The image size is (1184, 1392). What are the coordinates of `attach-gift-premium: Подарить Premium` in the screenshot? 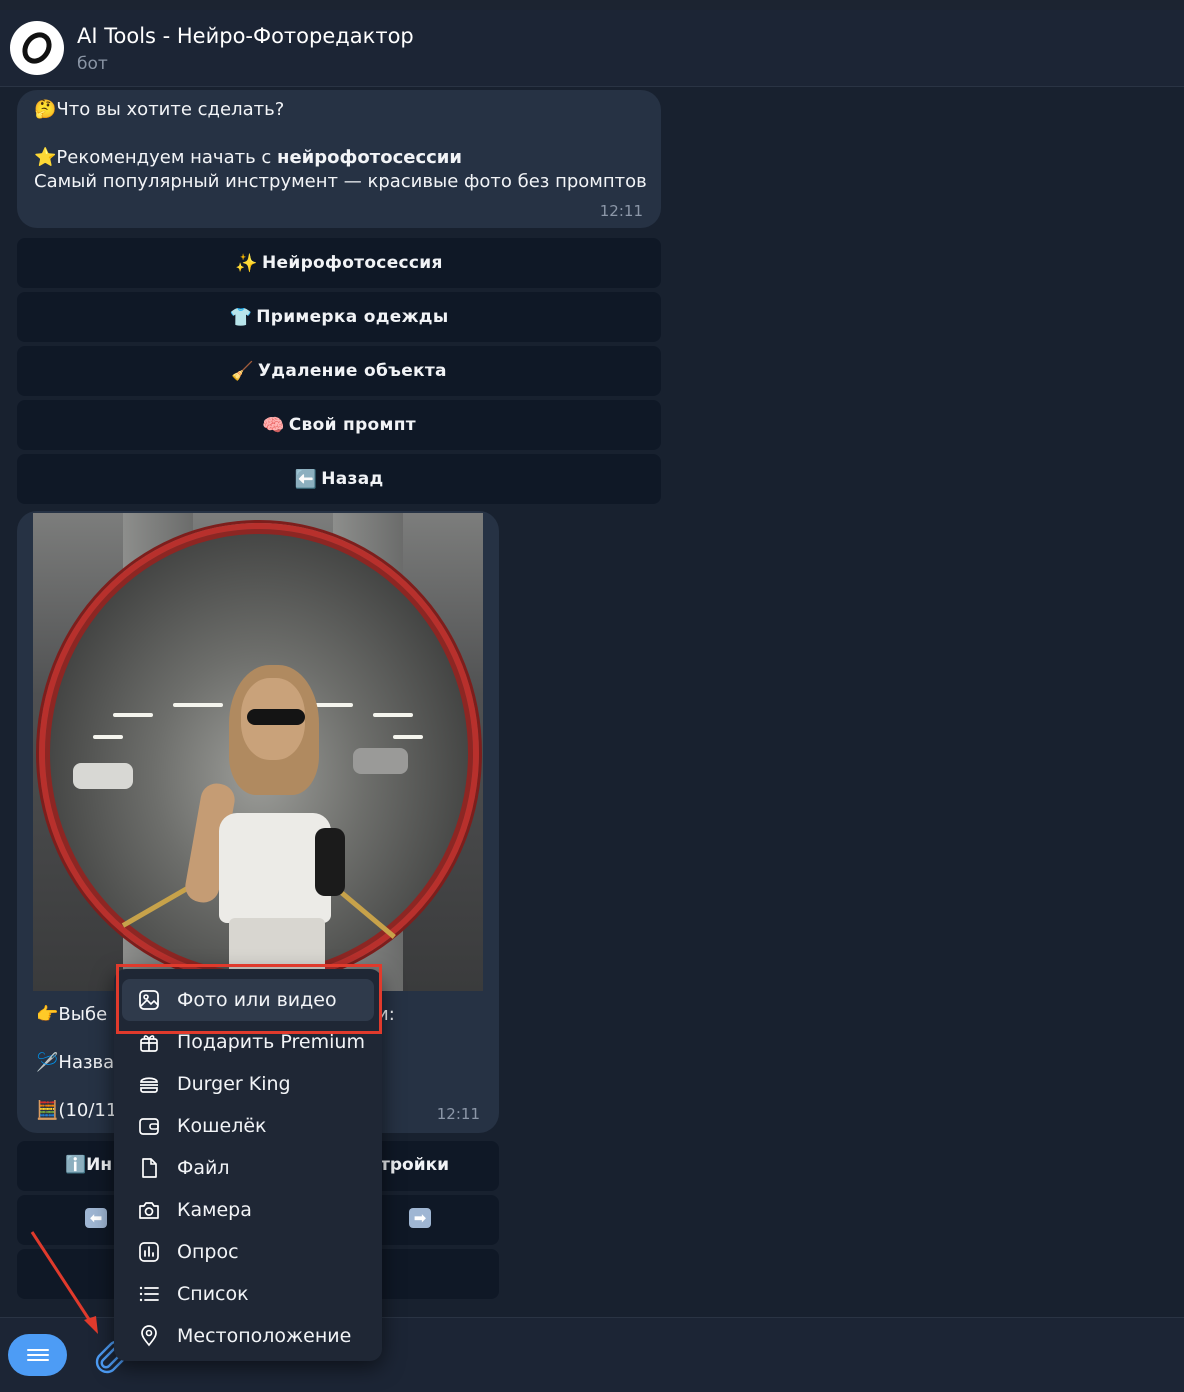 It's located at (248, 1042).